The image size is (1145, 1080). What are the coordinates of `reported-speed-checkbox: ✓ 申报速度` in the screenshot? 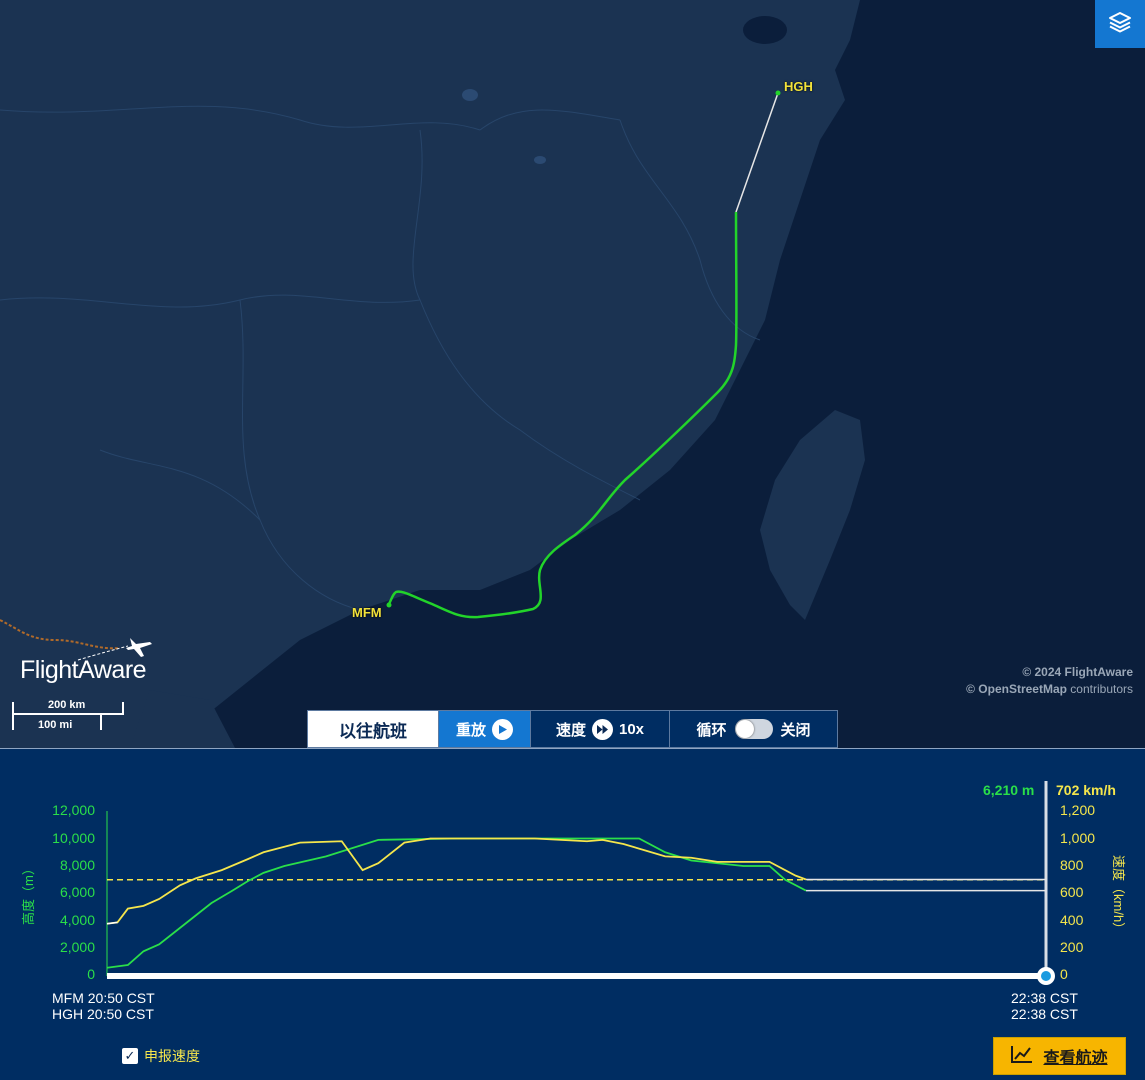 It's located at (161, 1056).